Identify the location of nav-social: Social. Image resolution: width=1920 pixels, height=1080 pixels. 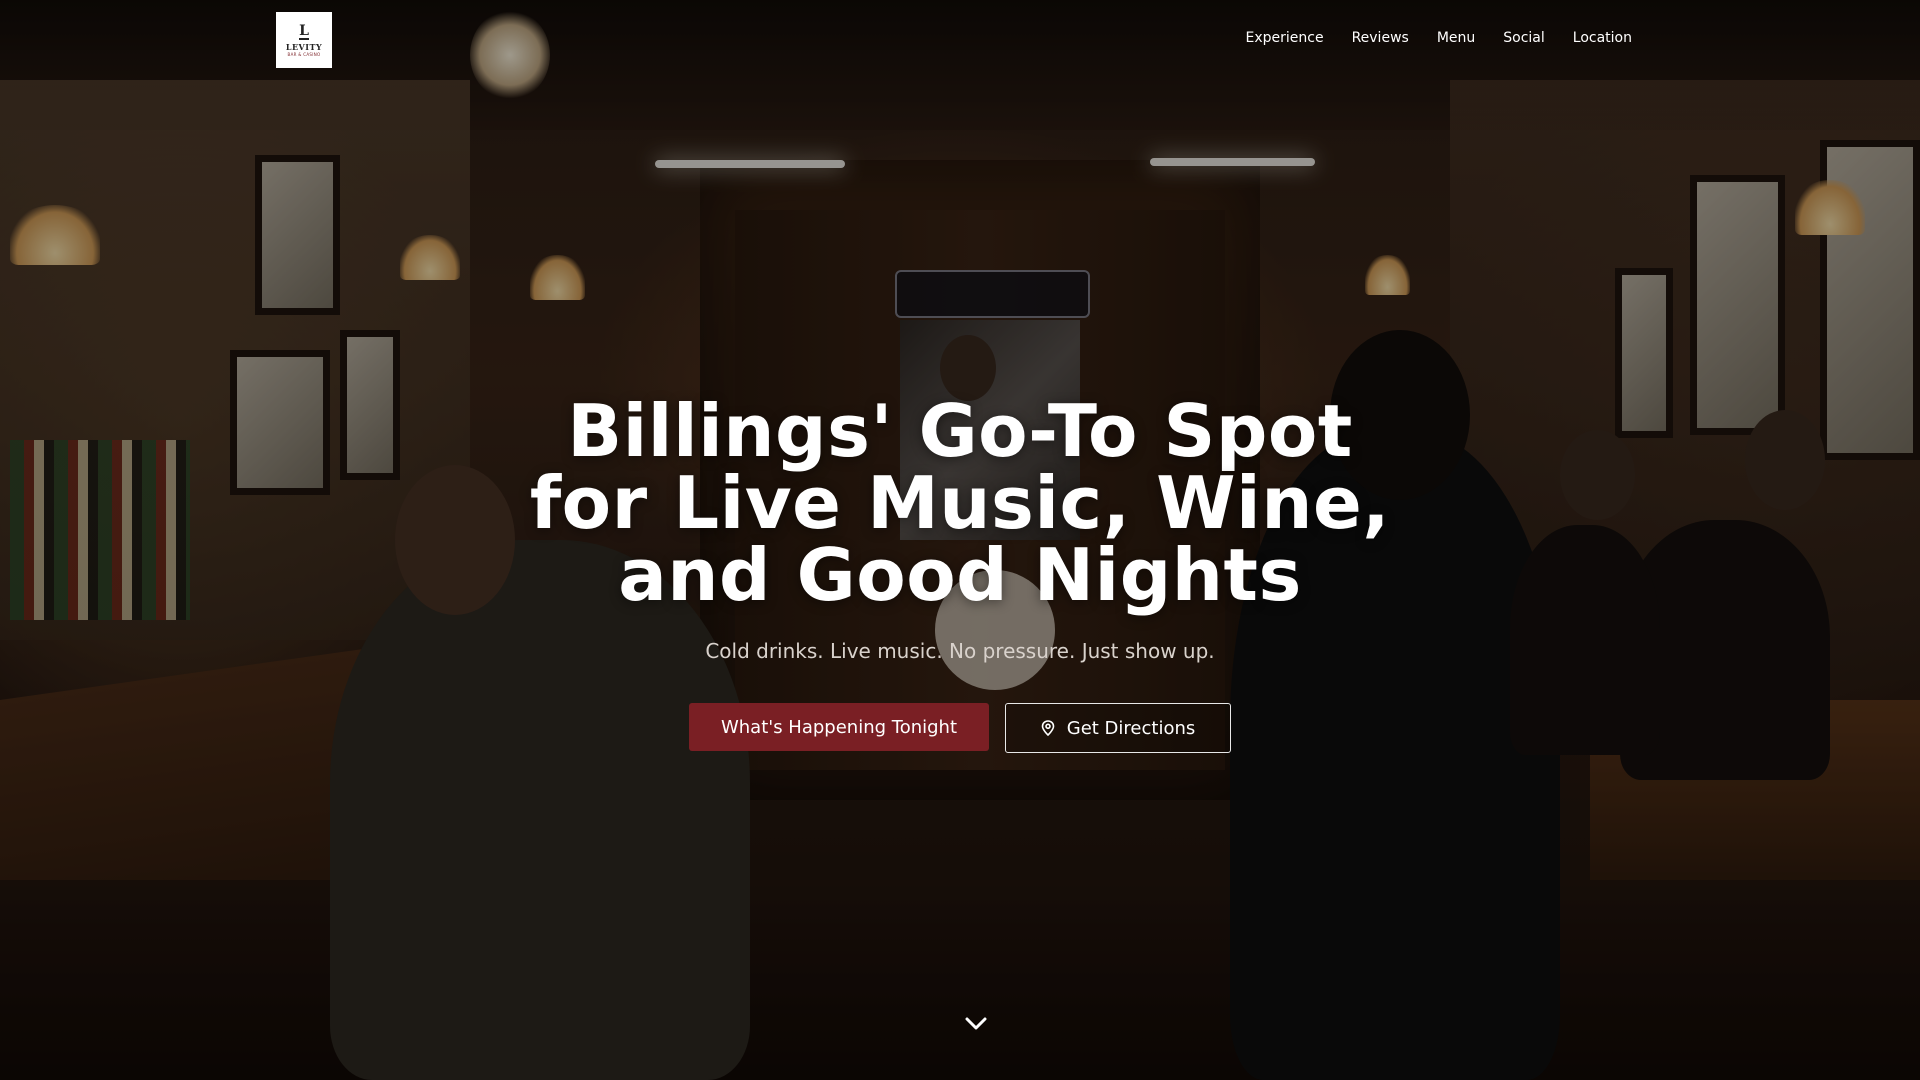
(1524, 38).